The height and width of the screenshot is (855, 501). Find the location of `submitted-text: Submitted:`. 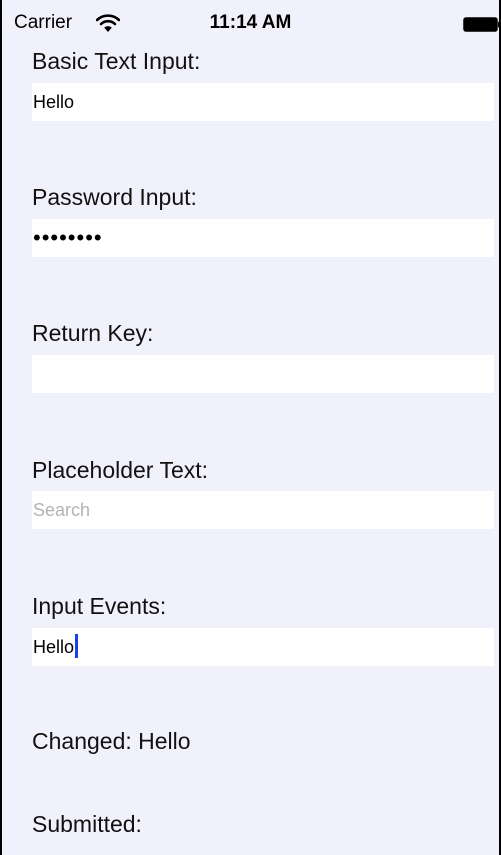

submitted-text: Submitted: is located at coordinates (87, 824).